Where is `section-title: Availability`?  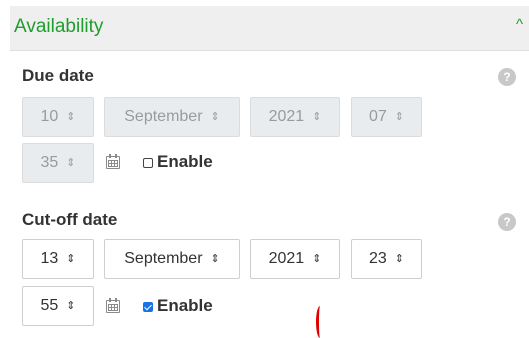
section-title: Availability is located at coordinates (59, 26).